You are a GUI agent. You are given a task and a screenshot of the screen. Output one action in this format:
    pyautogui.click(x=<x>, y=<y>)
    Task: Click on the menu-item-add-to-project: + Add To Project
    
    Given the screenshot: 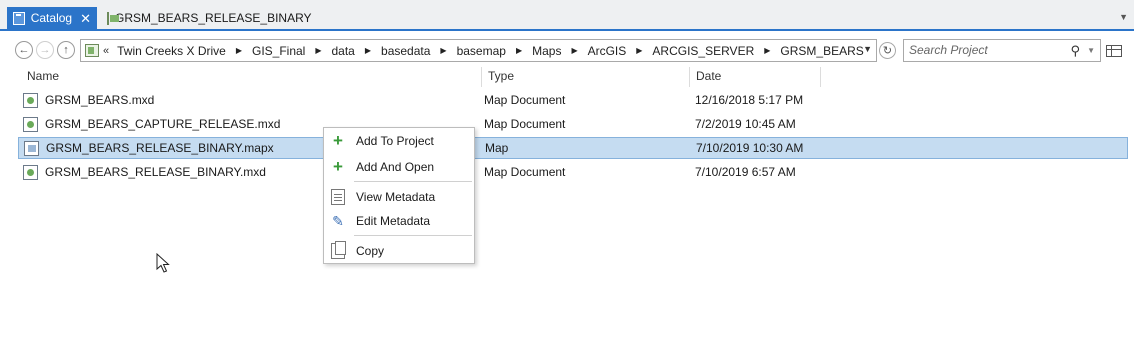 What is the action you would take?
    pyautogui.click(x=399, y=141)
    